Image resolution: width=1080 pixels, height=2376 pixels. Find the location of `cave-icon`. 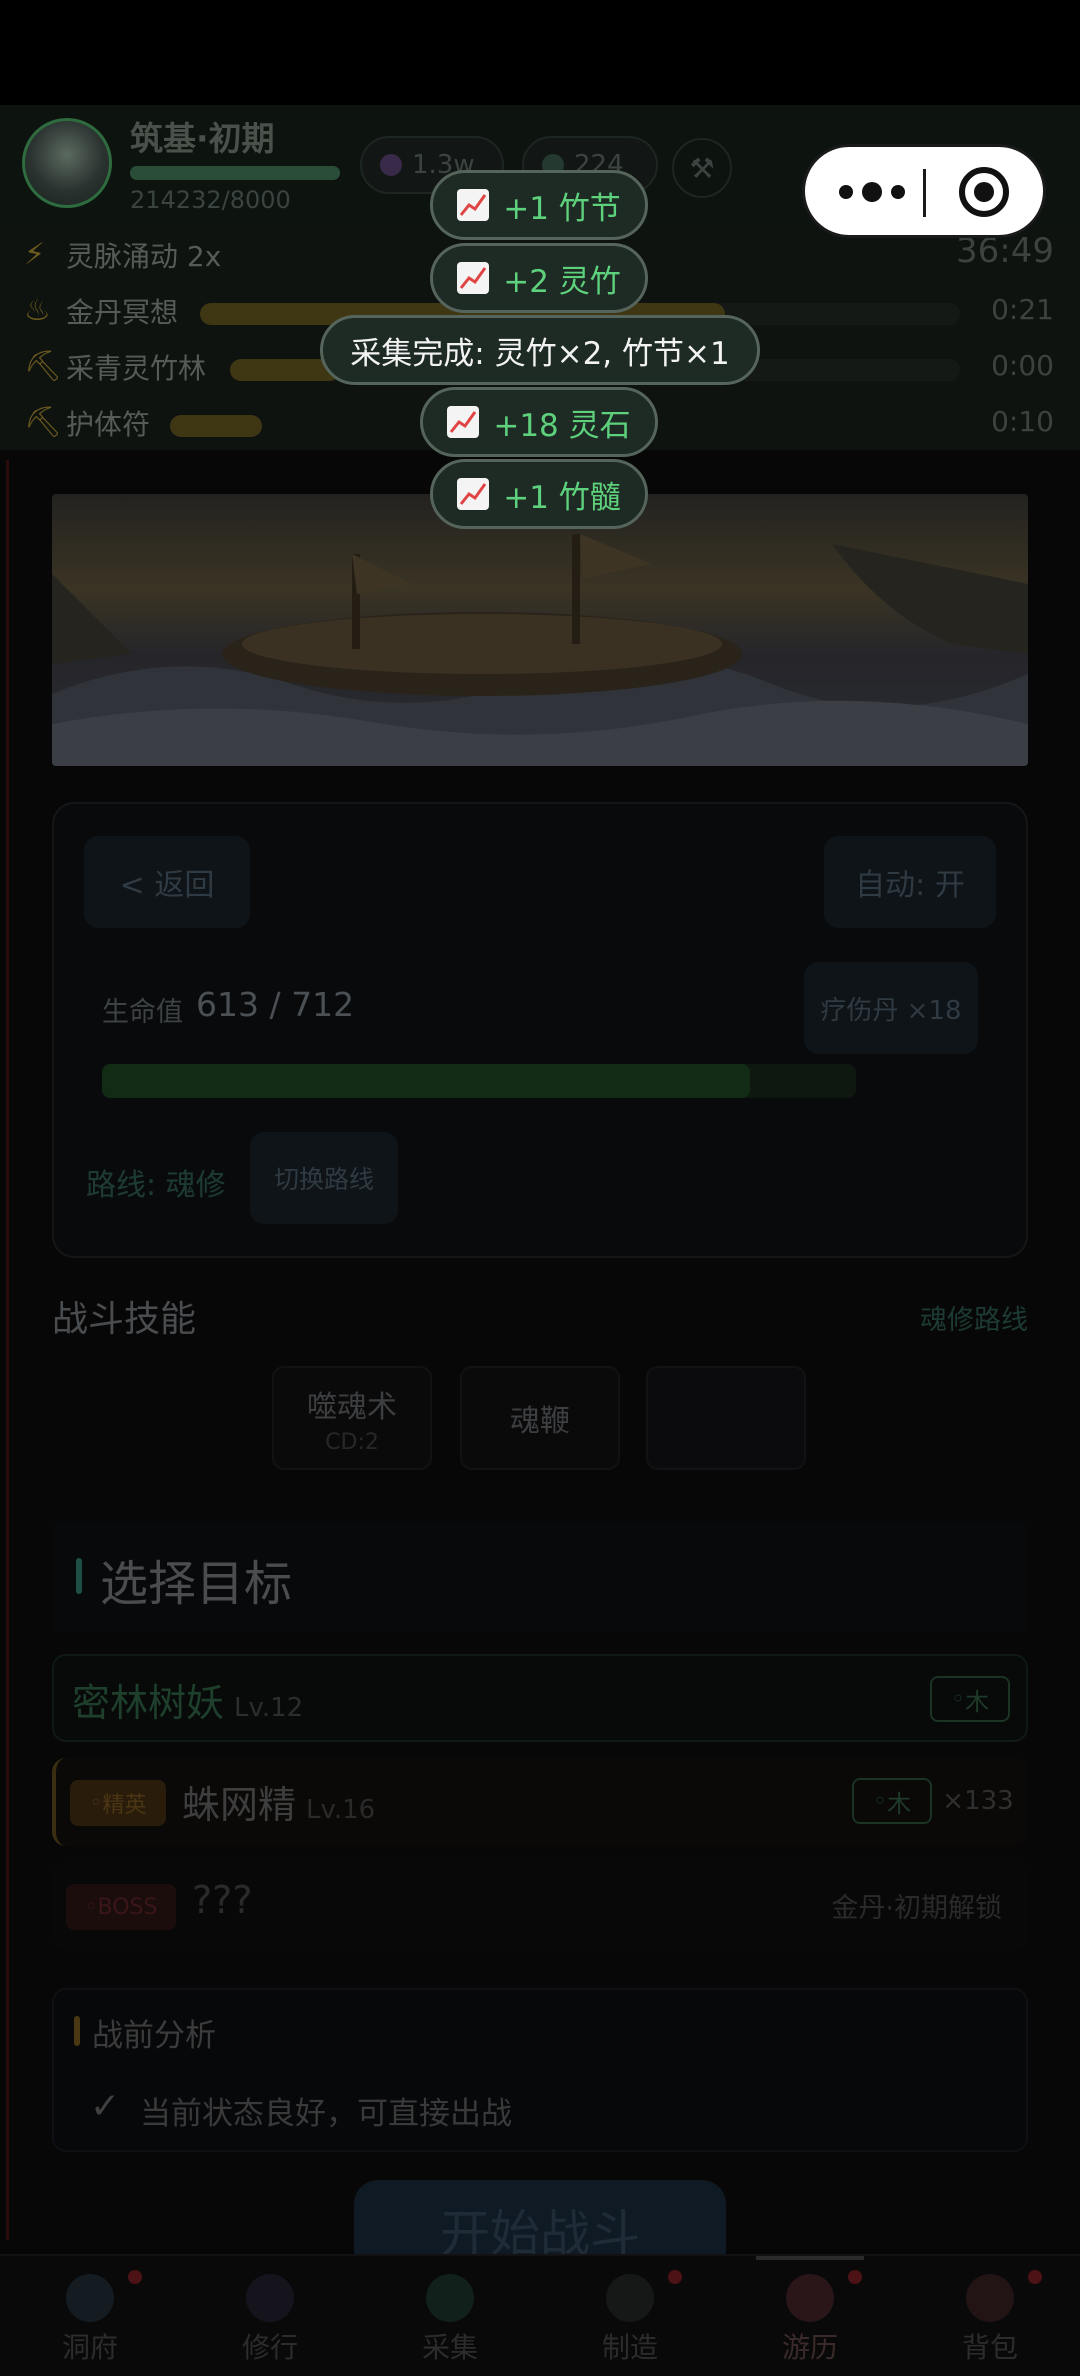

cave-icon is located at coordinates (90, 2298).